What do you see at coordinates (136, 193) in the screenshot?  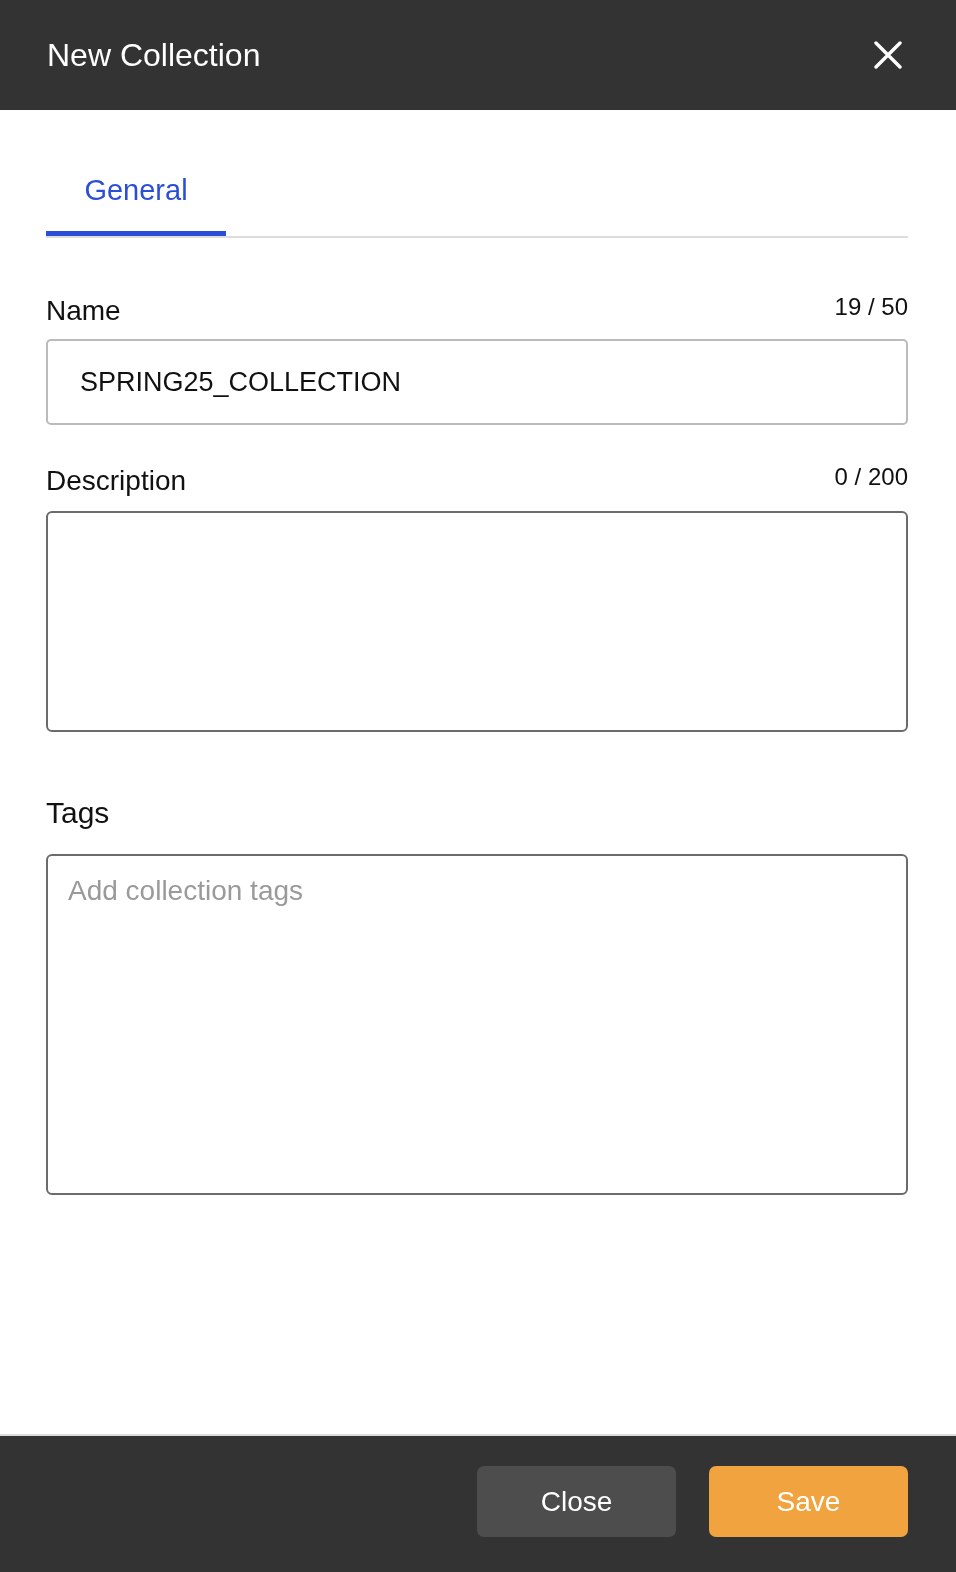 I see `tab: General` at bounding box center [136, 193].